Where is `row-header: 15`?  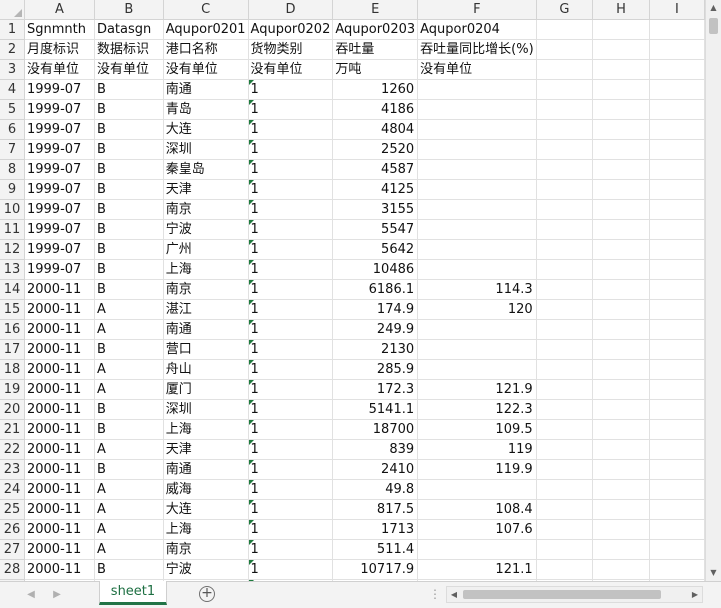 row-header: 15 is located at coordinates (12, 309).